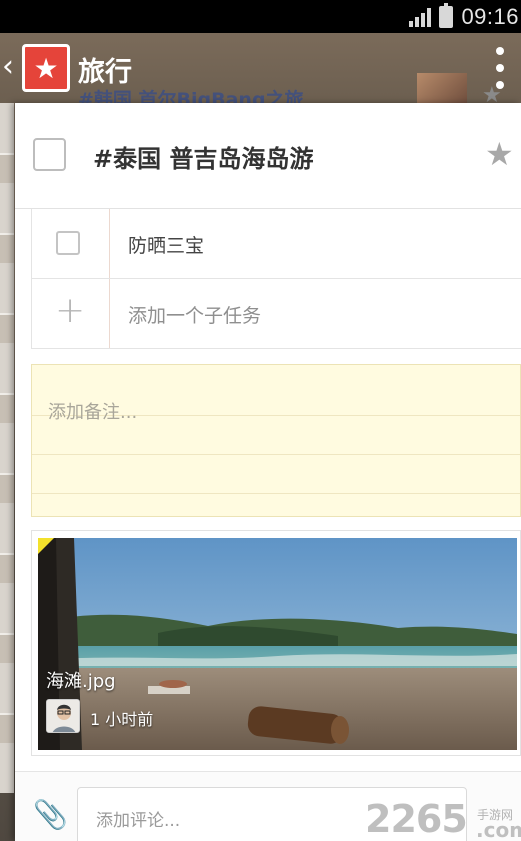 The image size is (521, 841). What do you see at coordinates (420, 17) in the screenshot?
I see `signal-bars-icon` at bounding box center [420, 17].